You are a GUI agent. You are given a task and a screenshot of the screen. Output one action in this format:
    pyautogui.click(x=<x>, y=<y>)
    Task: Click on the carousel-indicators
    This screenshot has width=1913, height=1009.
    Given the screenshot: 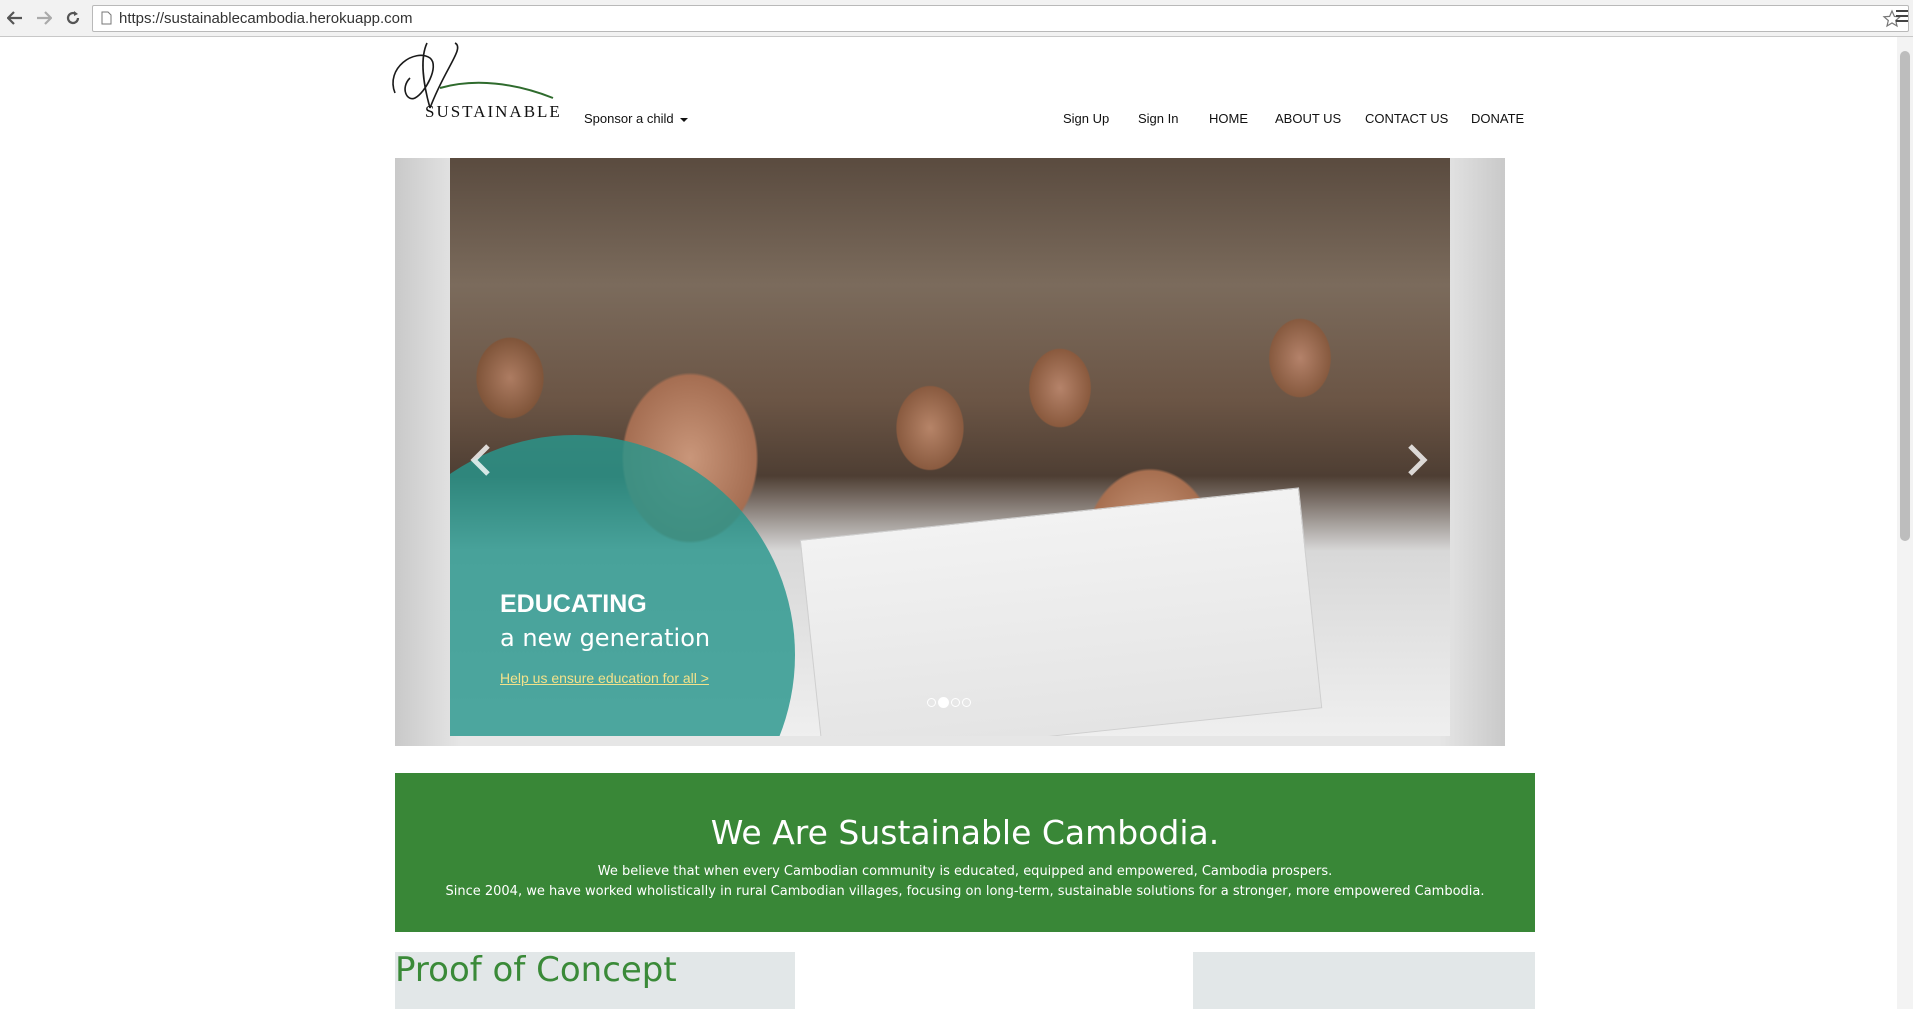 What is the action you would take?
    pyautogui.click(x=949, y=702)
    